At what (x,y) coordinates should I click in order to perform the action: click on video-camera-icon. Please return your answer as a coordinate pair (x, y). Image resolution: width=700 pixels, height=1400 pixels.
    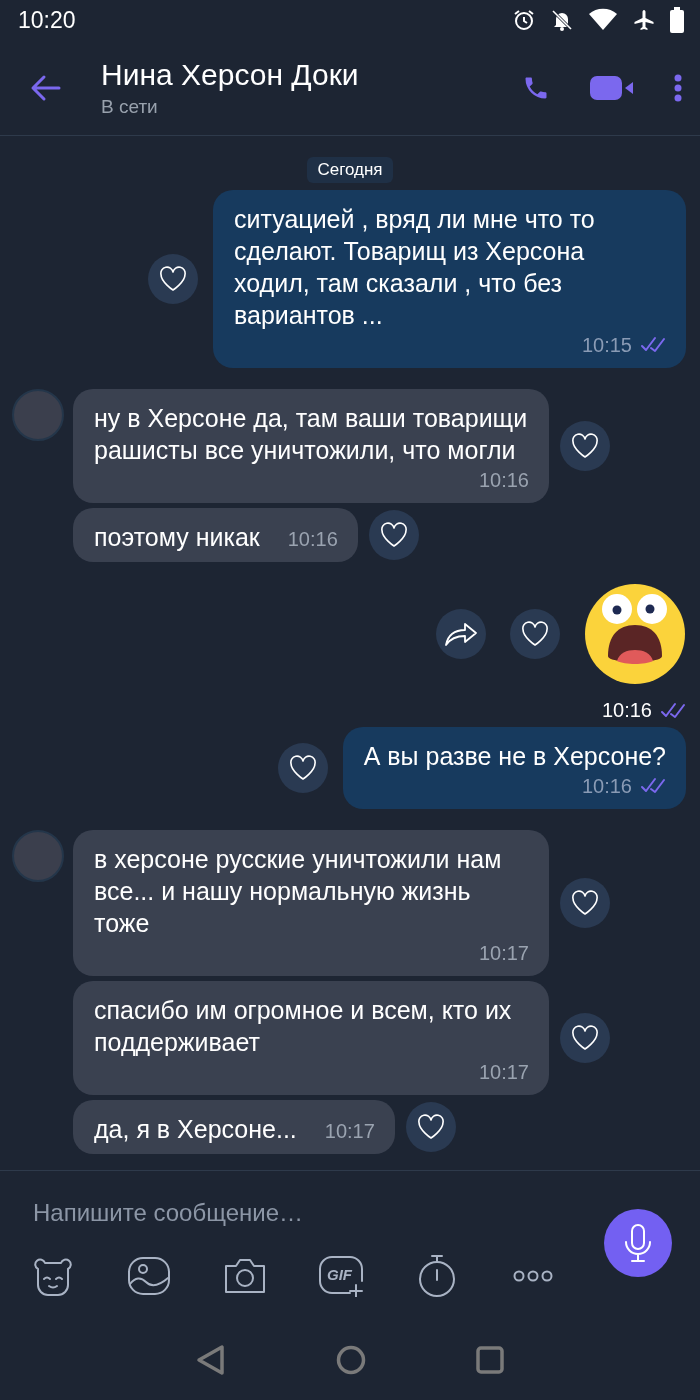
    Looking at the image, I should click on (612, 87).